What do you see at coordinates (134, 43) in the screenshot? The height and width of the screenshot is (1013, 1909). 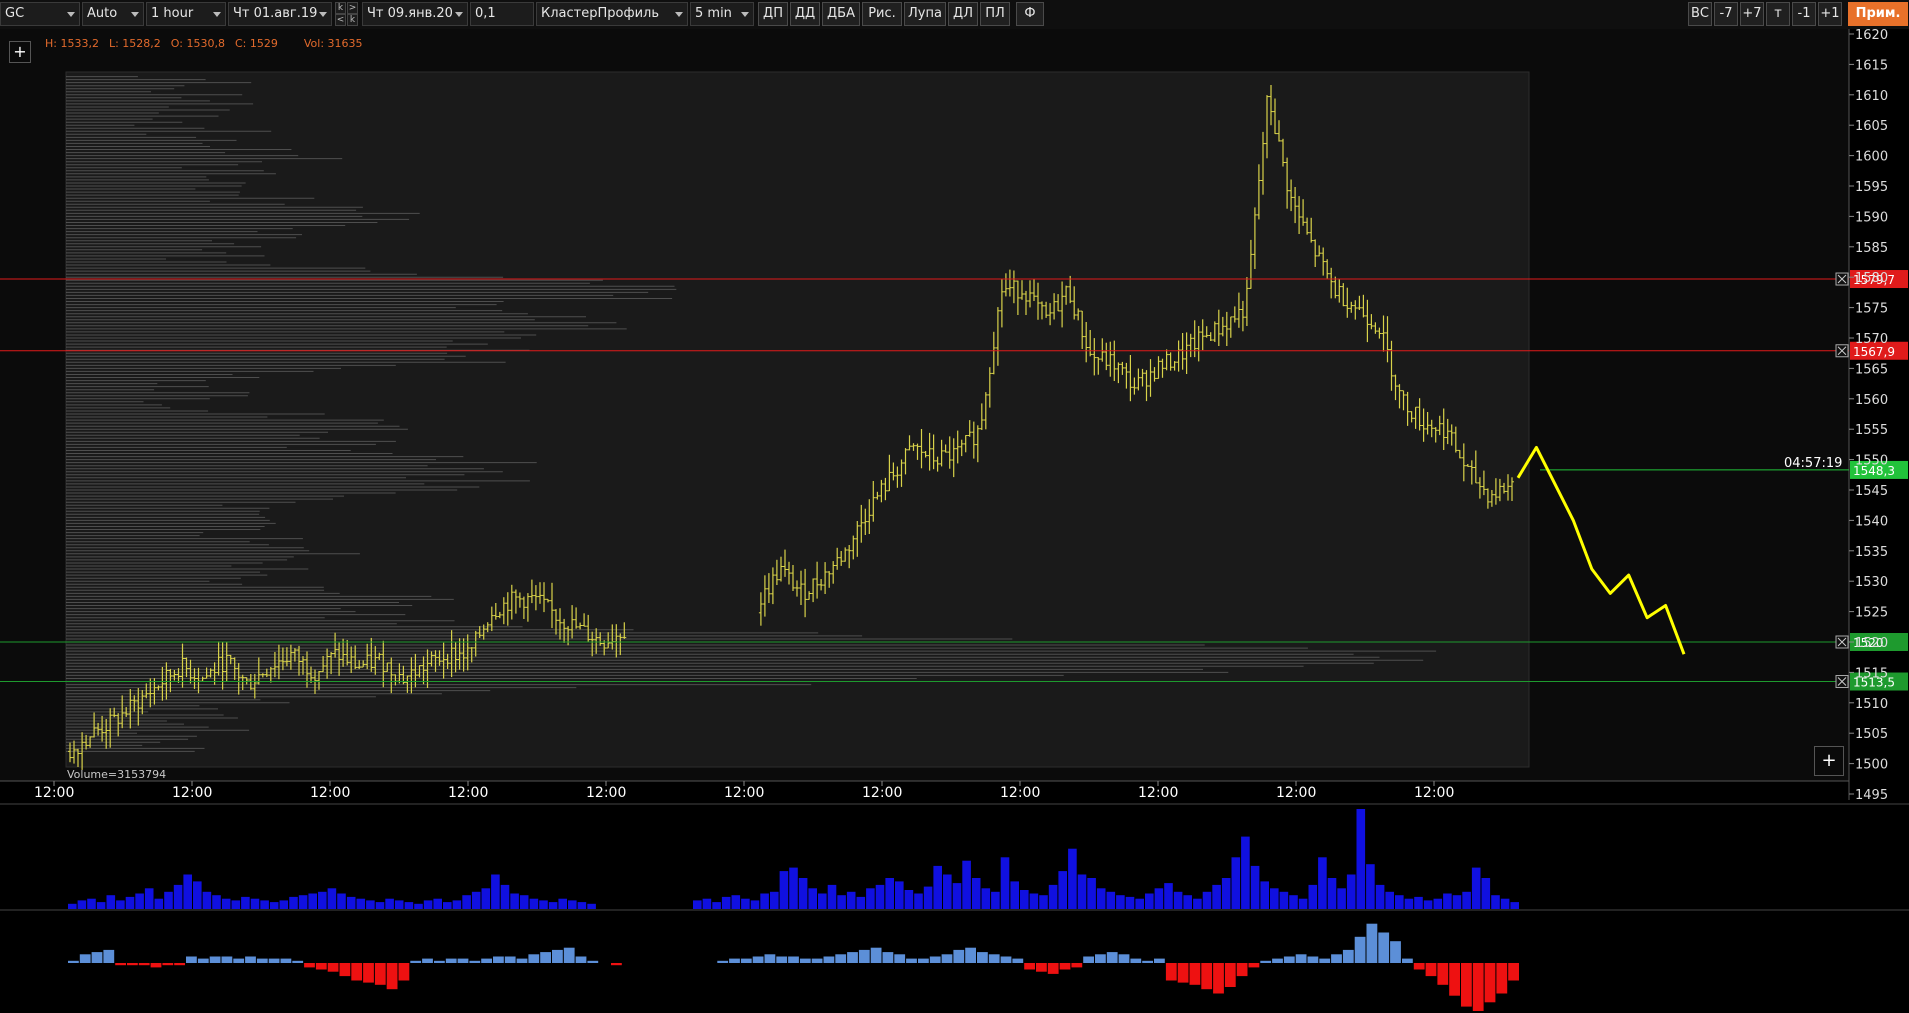 I see `low-value: L: 1528,2` at bounding box center [134, 43].